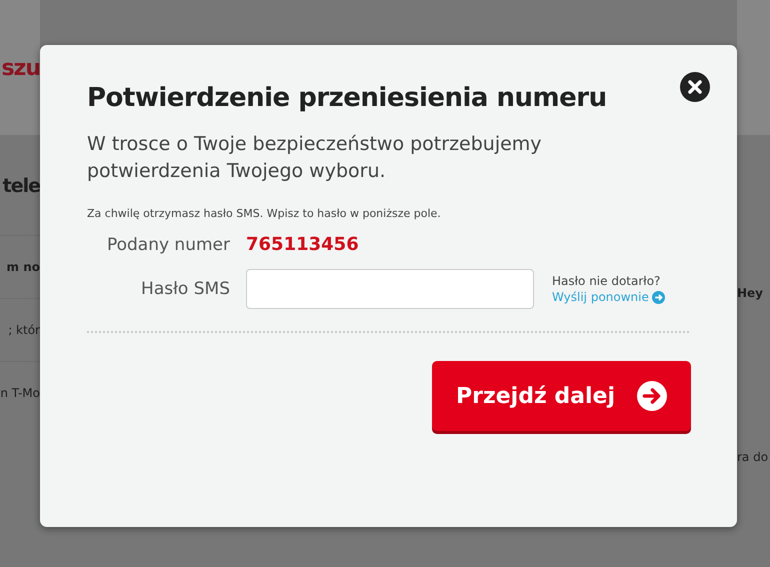 Image resolution: width=770 pixels, height=567 pixels. Describe the element at coordinates (750, 293) in the screenshot. I see `table-text: Hey` at that location.